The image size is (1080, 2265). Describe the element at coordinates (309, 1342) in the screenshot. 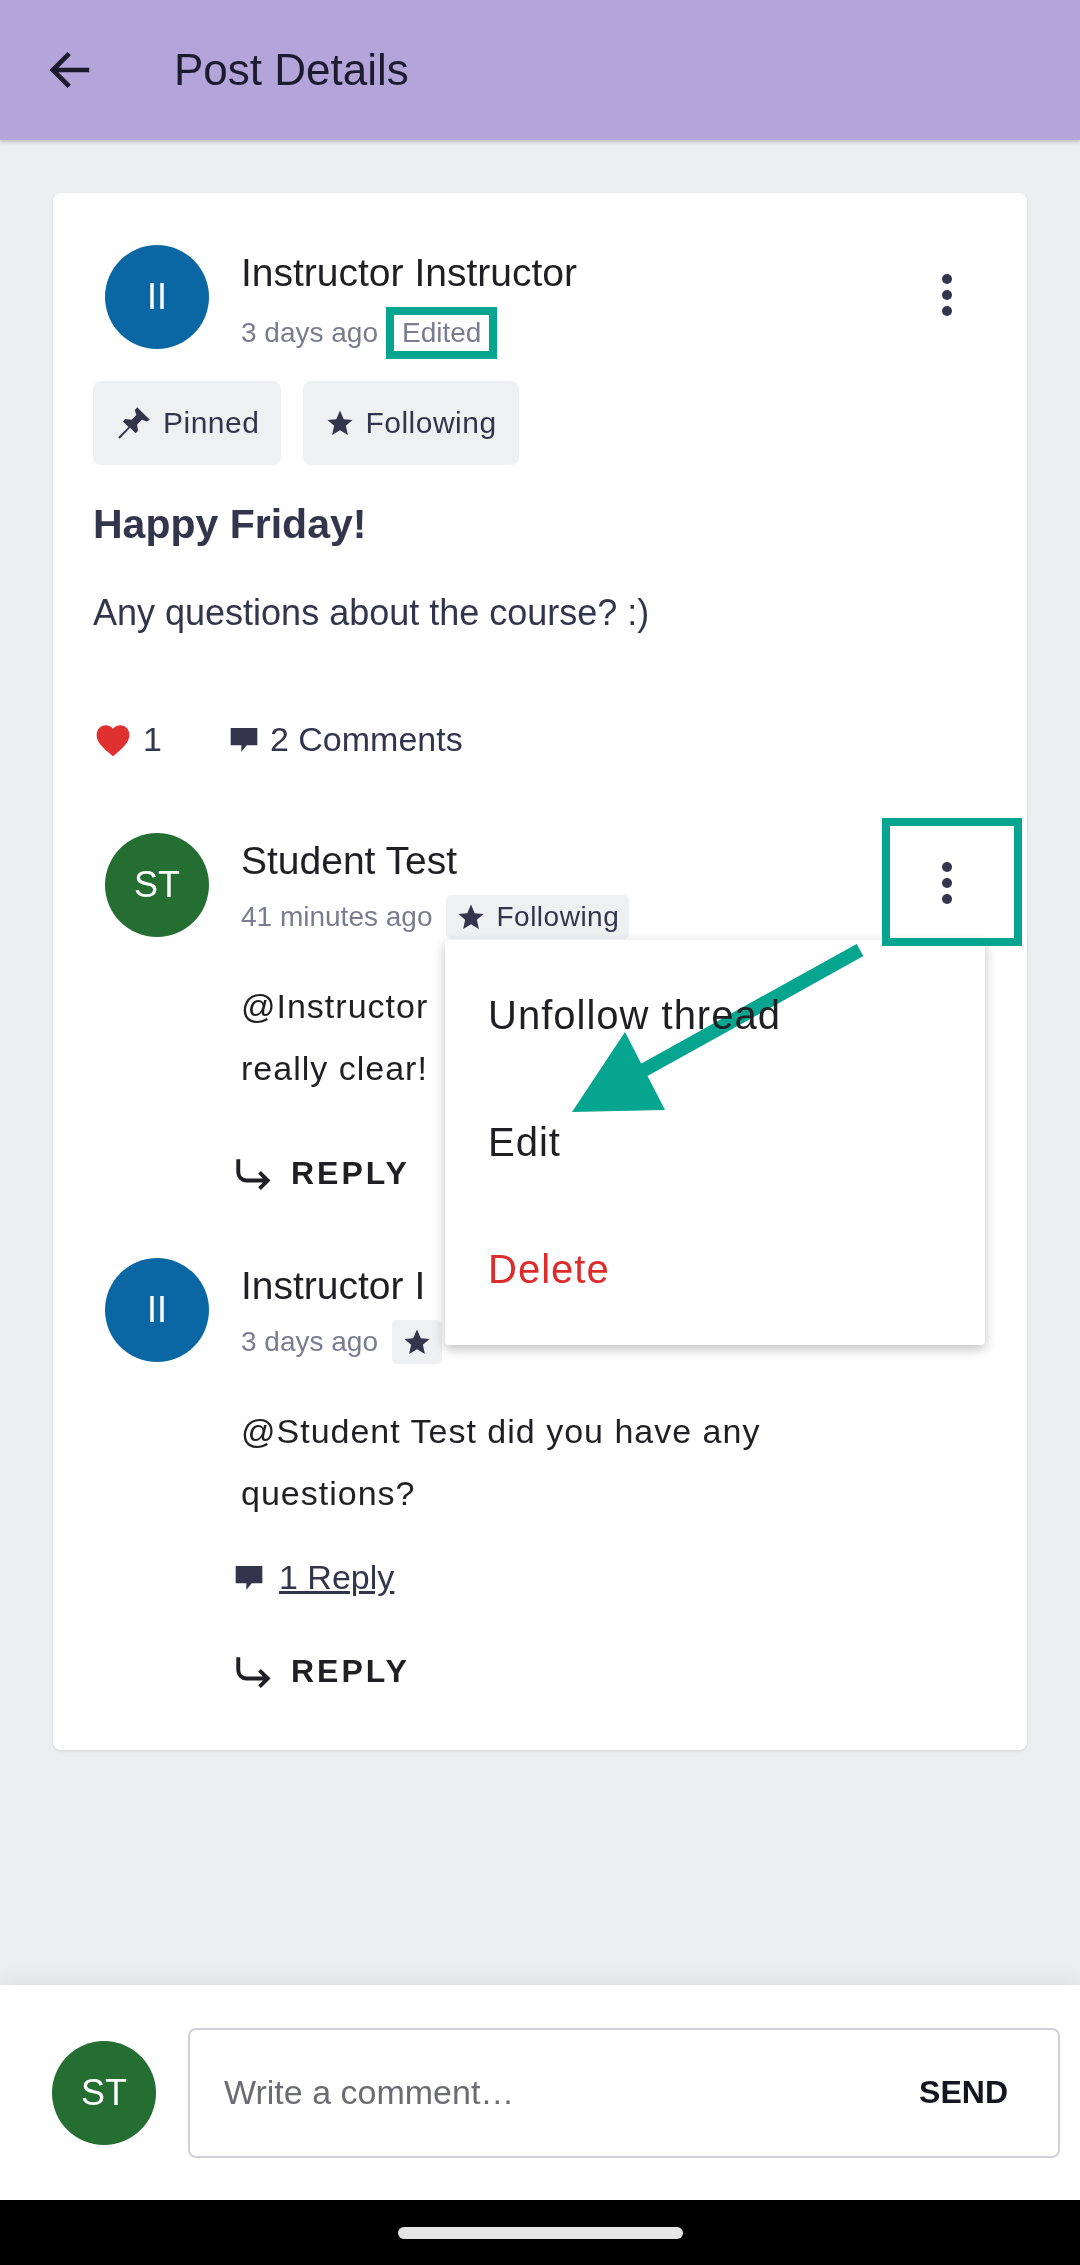

I see `comment-time: 3 days ago` at that location.